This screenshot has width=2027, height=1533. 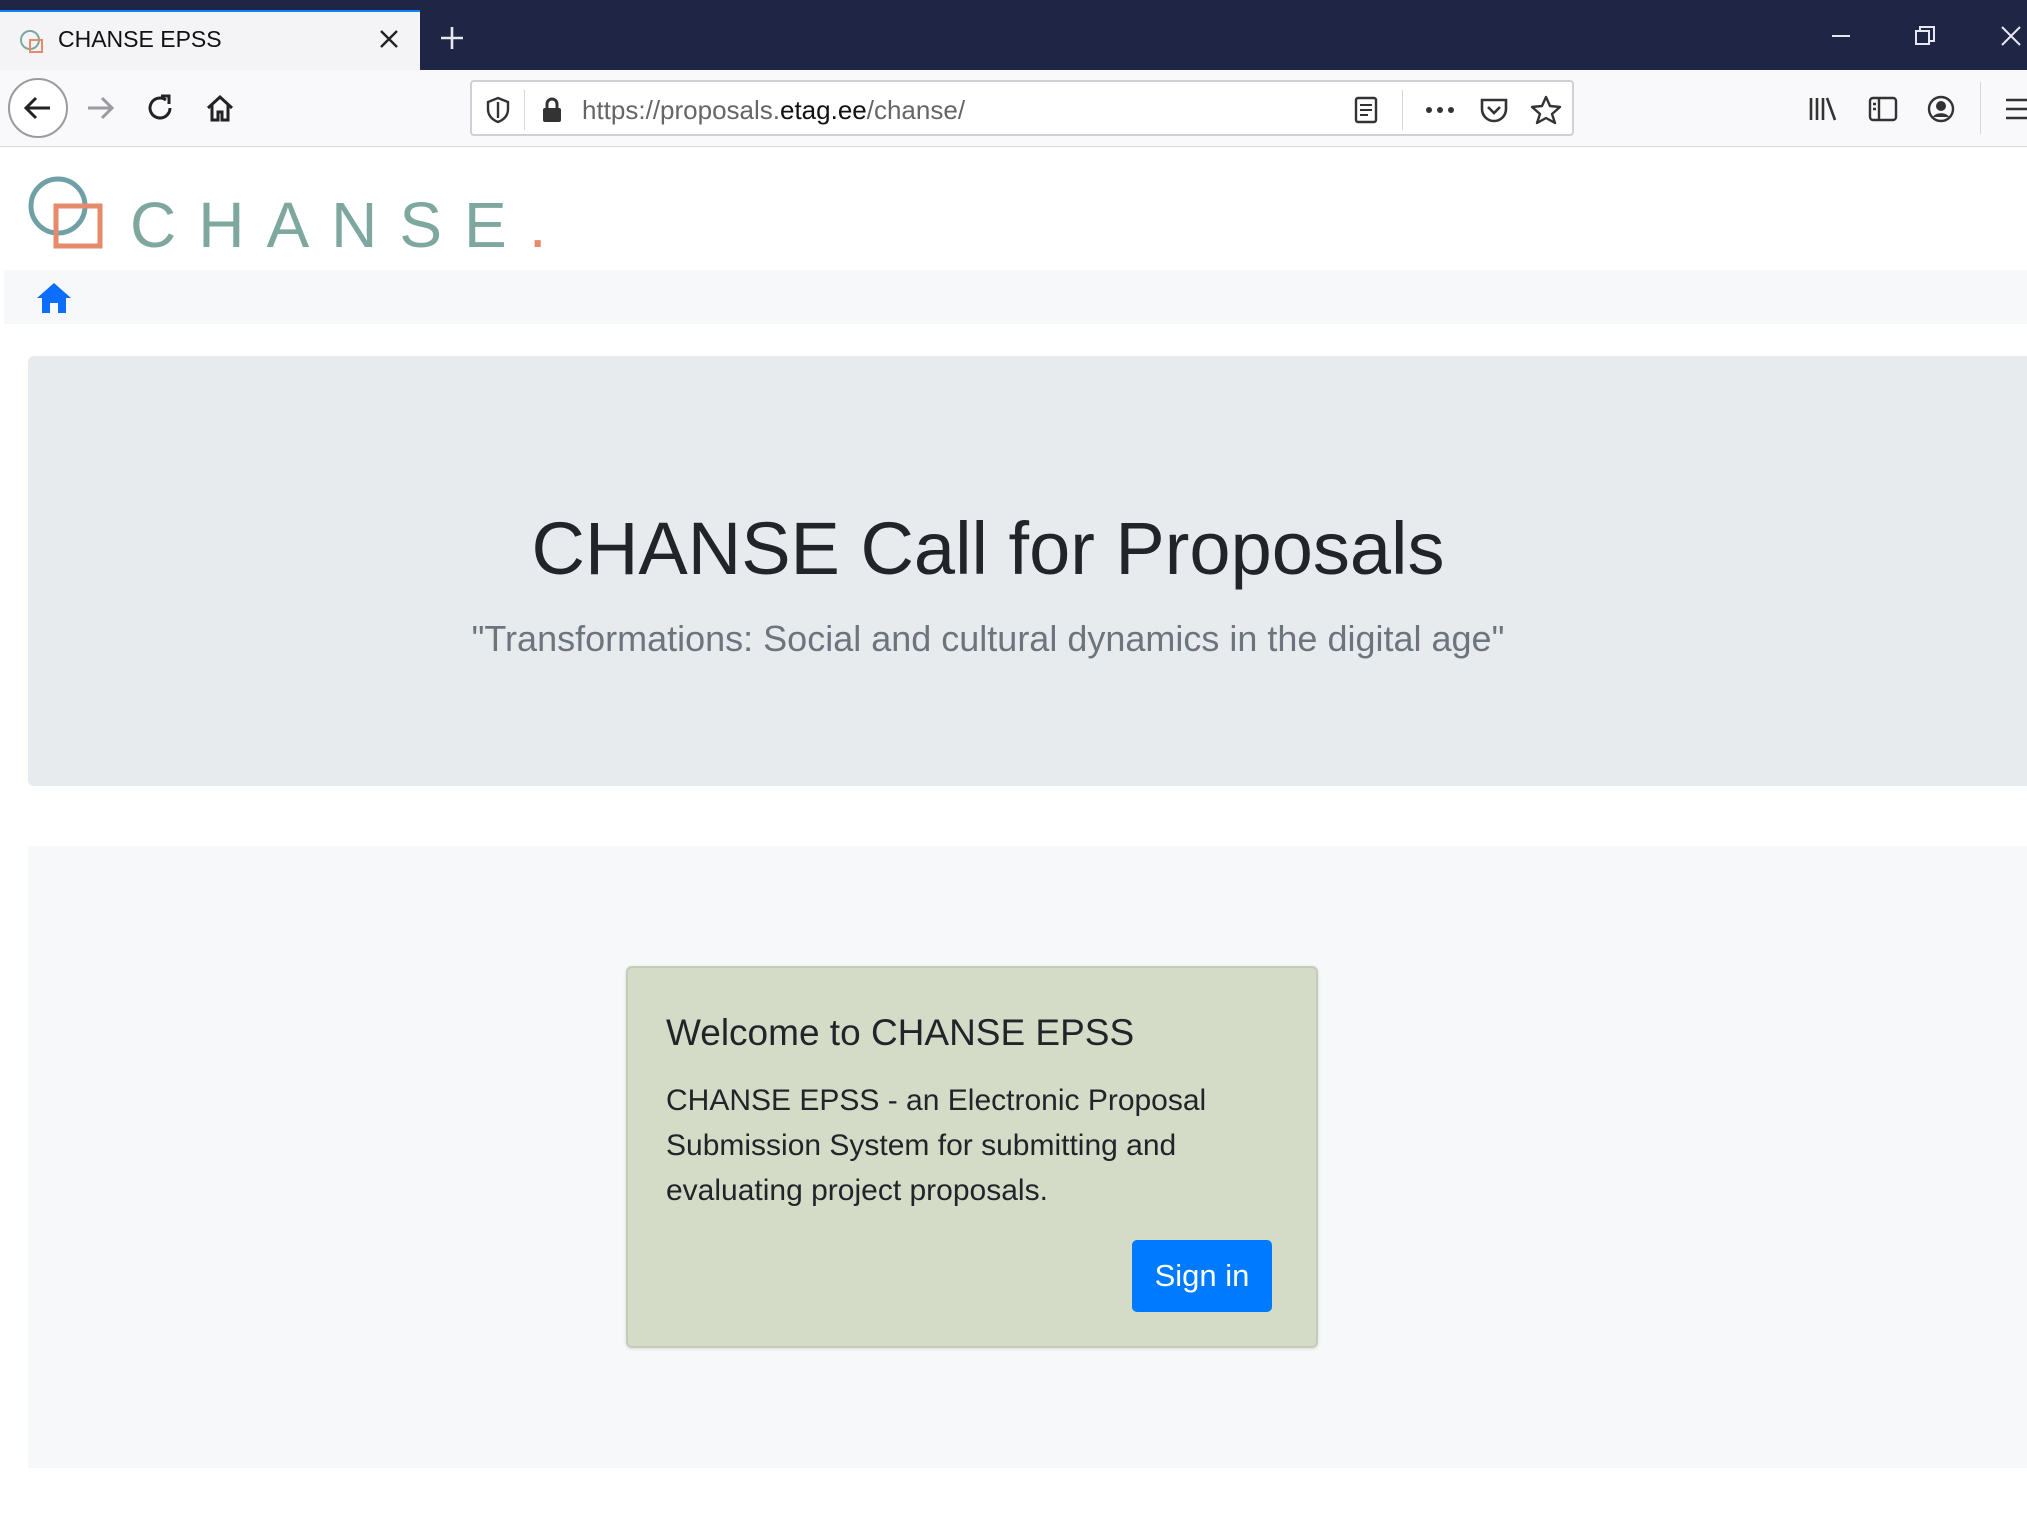 What do you see at coordinates (31, 41) in the screenshot?
I see `tab-favicon` at bounding box center [31, 41].